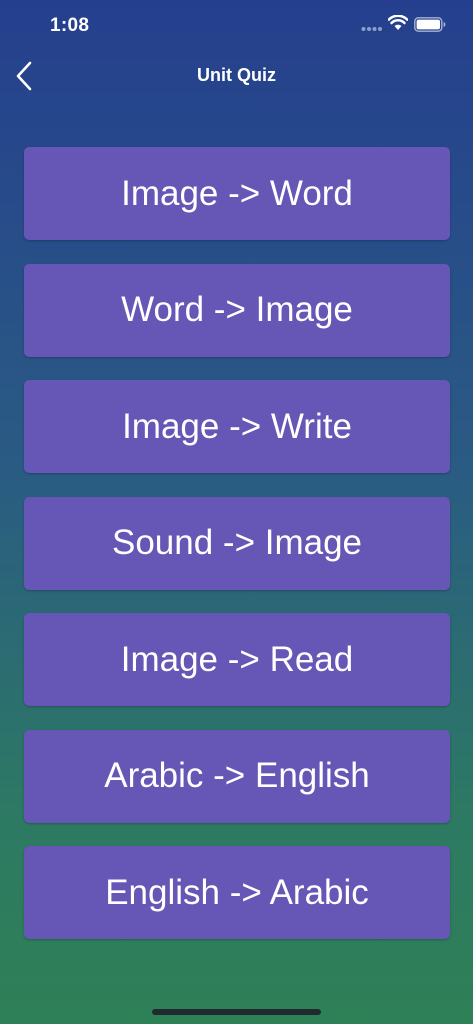 The width and height of the screenshot is (473, 1024). What do you see at coordinates (237, 193) in the screenshot?
I see `image-to-word-button: Image -> Word` at bounding box center [237, 193].